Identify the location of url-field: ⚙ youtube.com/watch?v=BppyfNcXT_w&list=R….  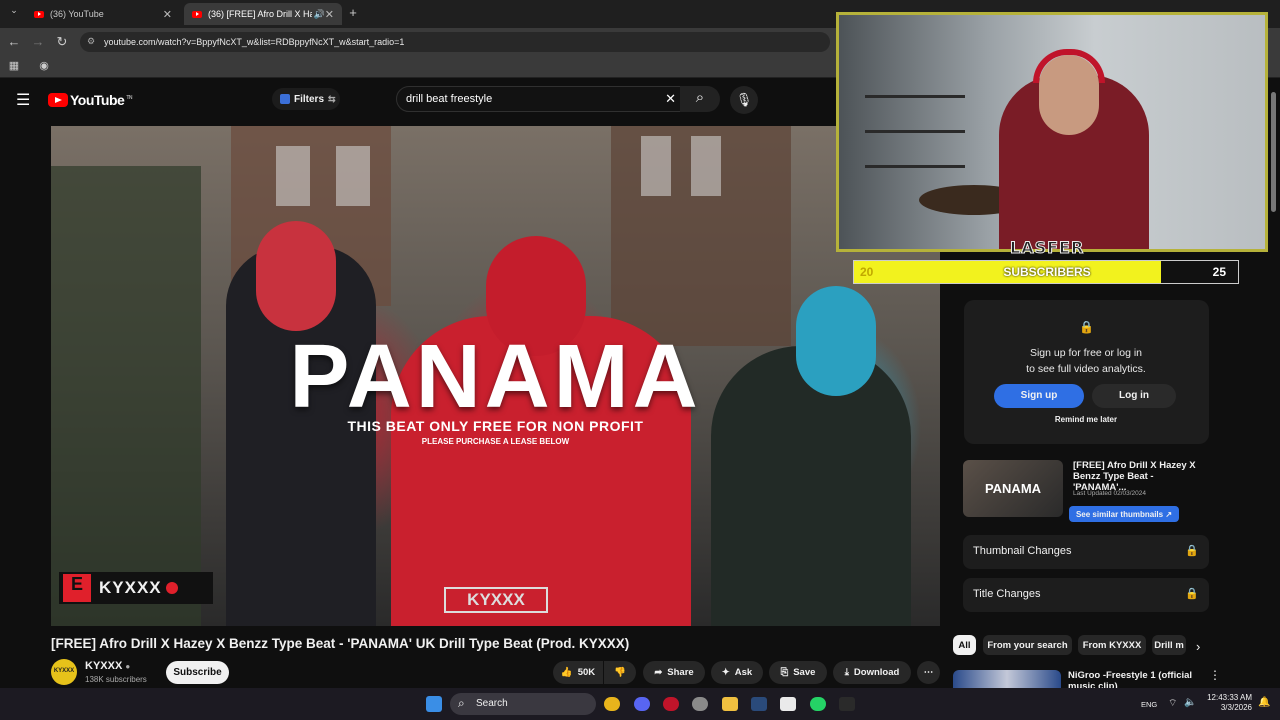
(455, 42).